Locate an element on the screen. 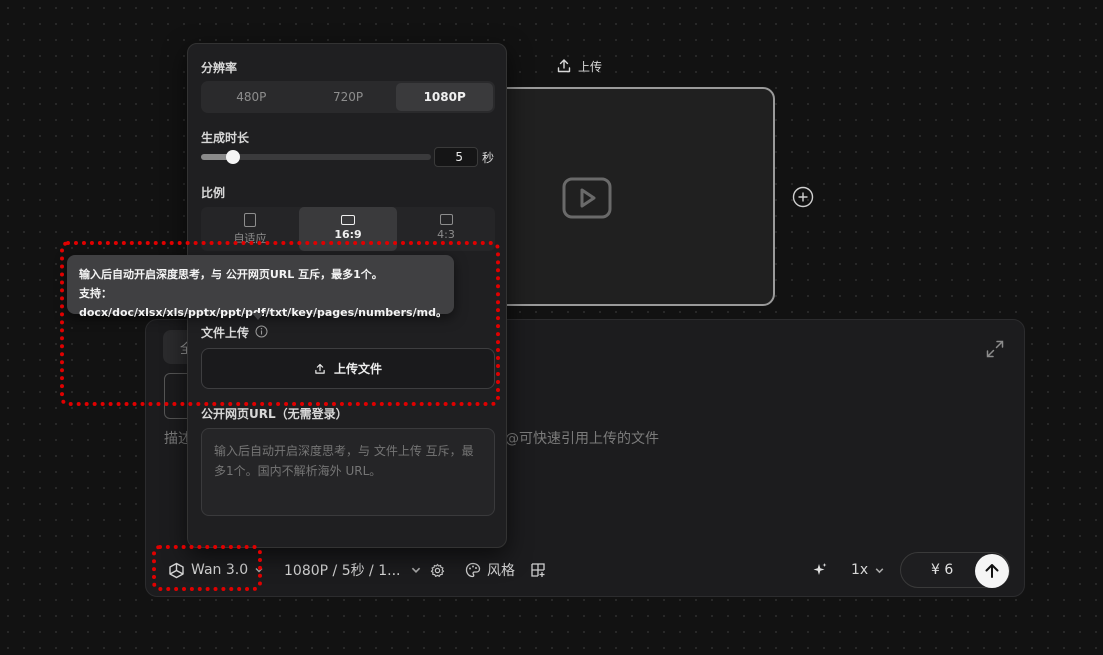  resolution-option-1080p: 1080P is located at coordinates (445, 97).